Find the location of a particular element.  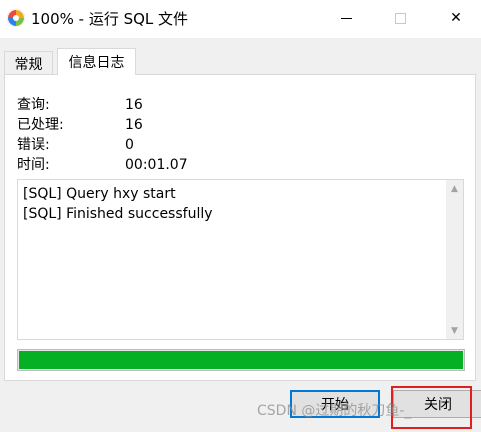

minimize-icon is located at coordinates (346, 18).